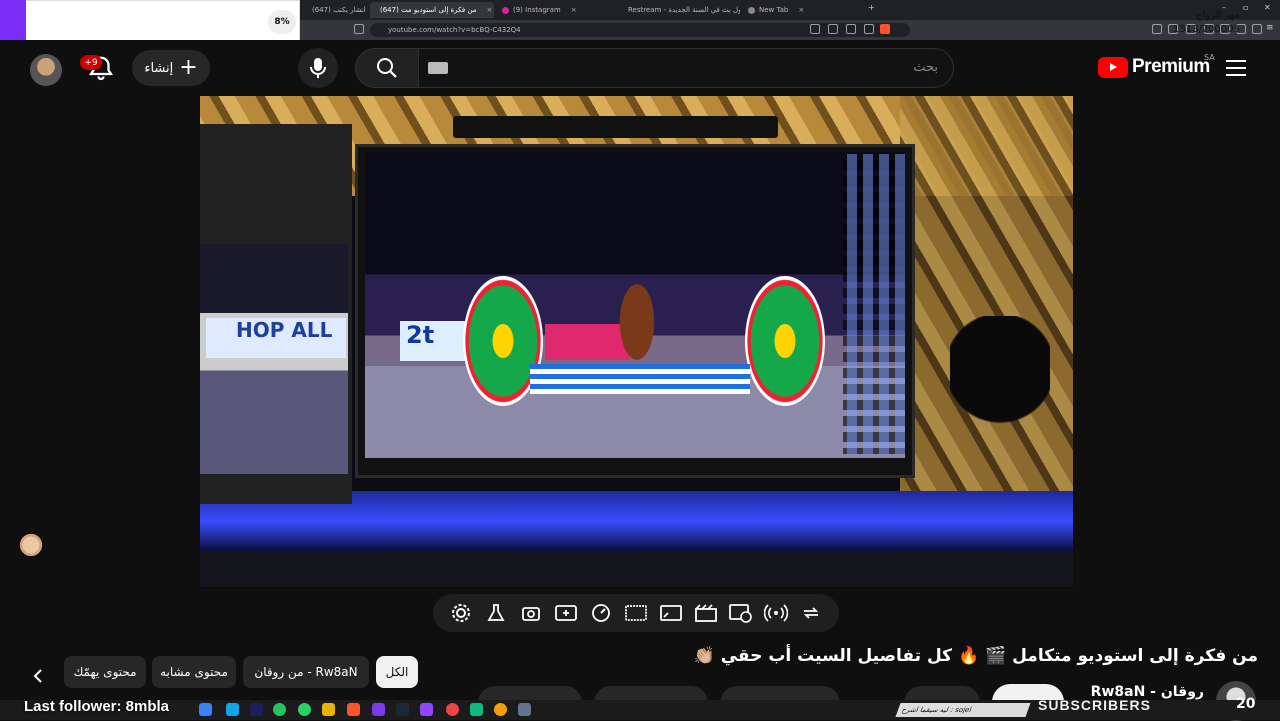  Describe the element at coordinates (38, 676) in the screenshot. I see `chips-prev-icon` at that location.